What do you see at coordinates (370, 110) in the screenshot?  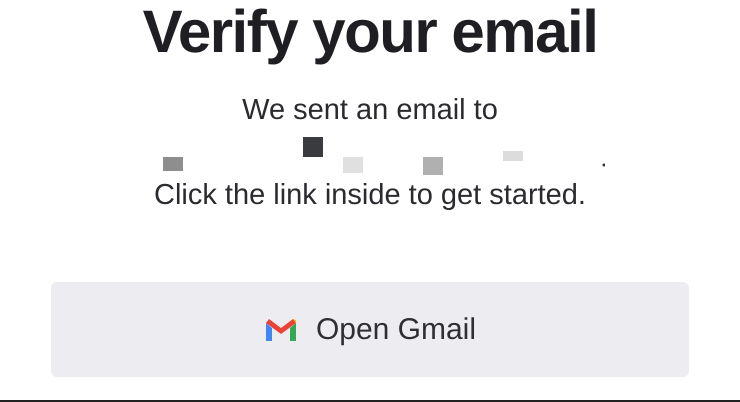 I see `message-line: We sent an email to` at bounding box center [370, 110].